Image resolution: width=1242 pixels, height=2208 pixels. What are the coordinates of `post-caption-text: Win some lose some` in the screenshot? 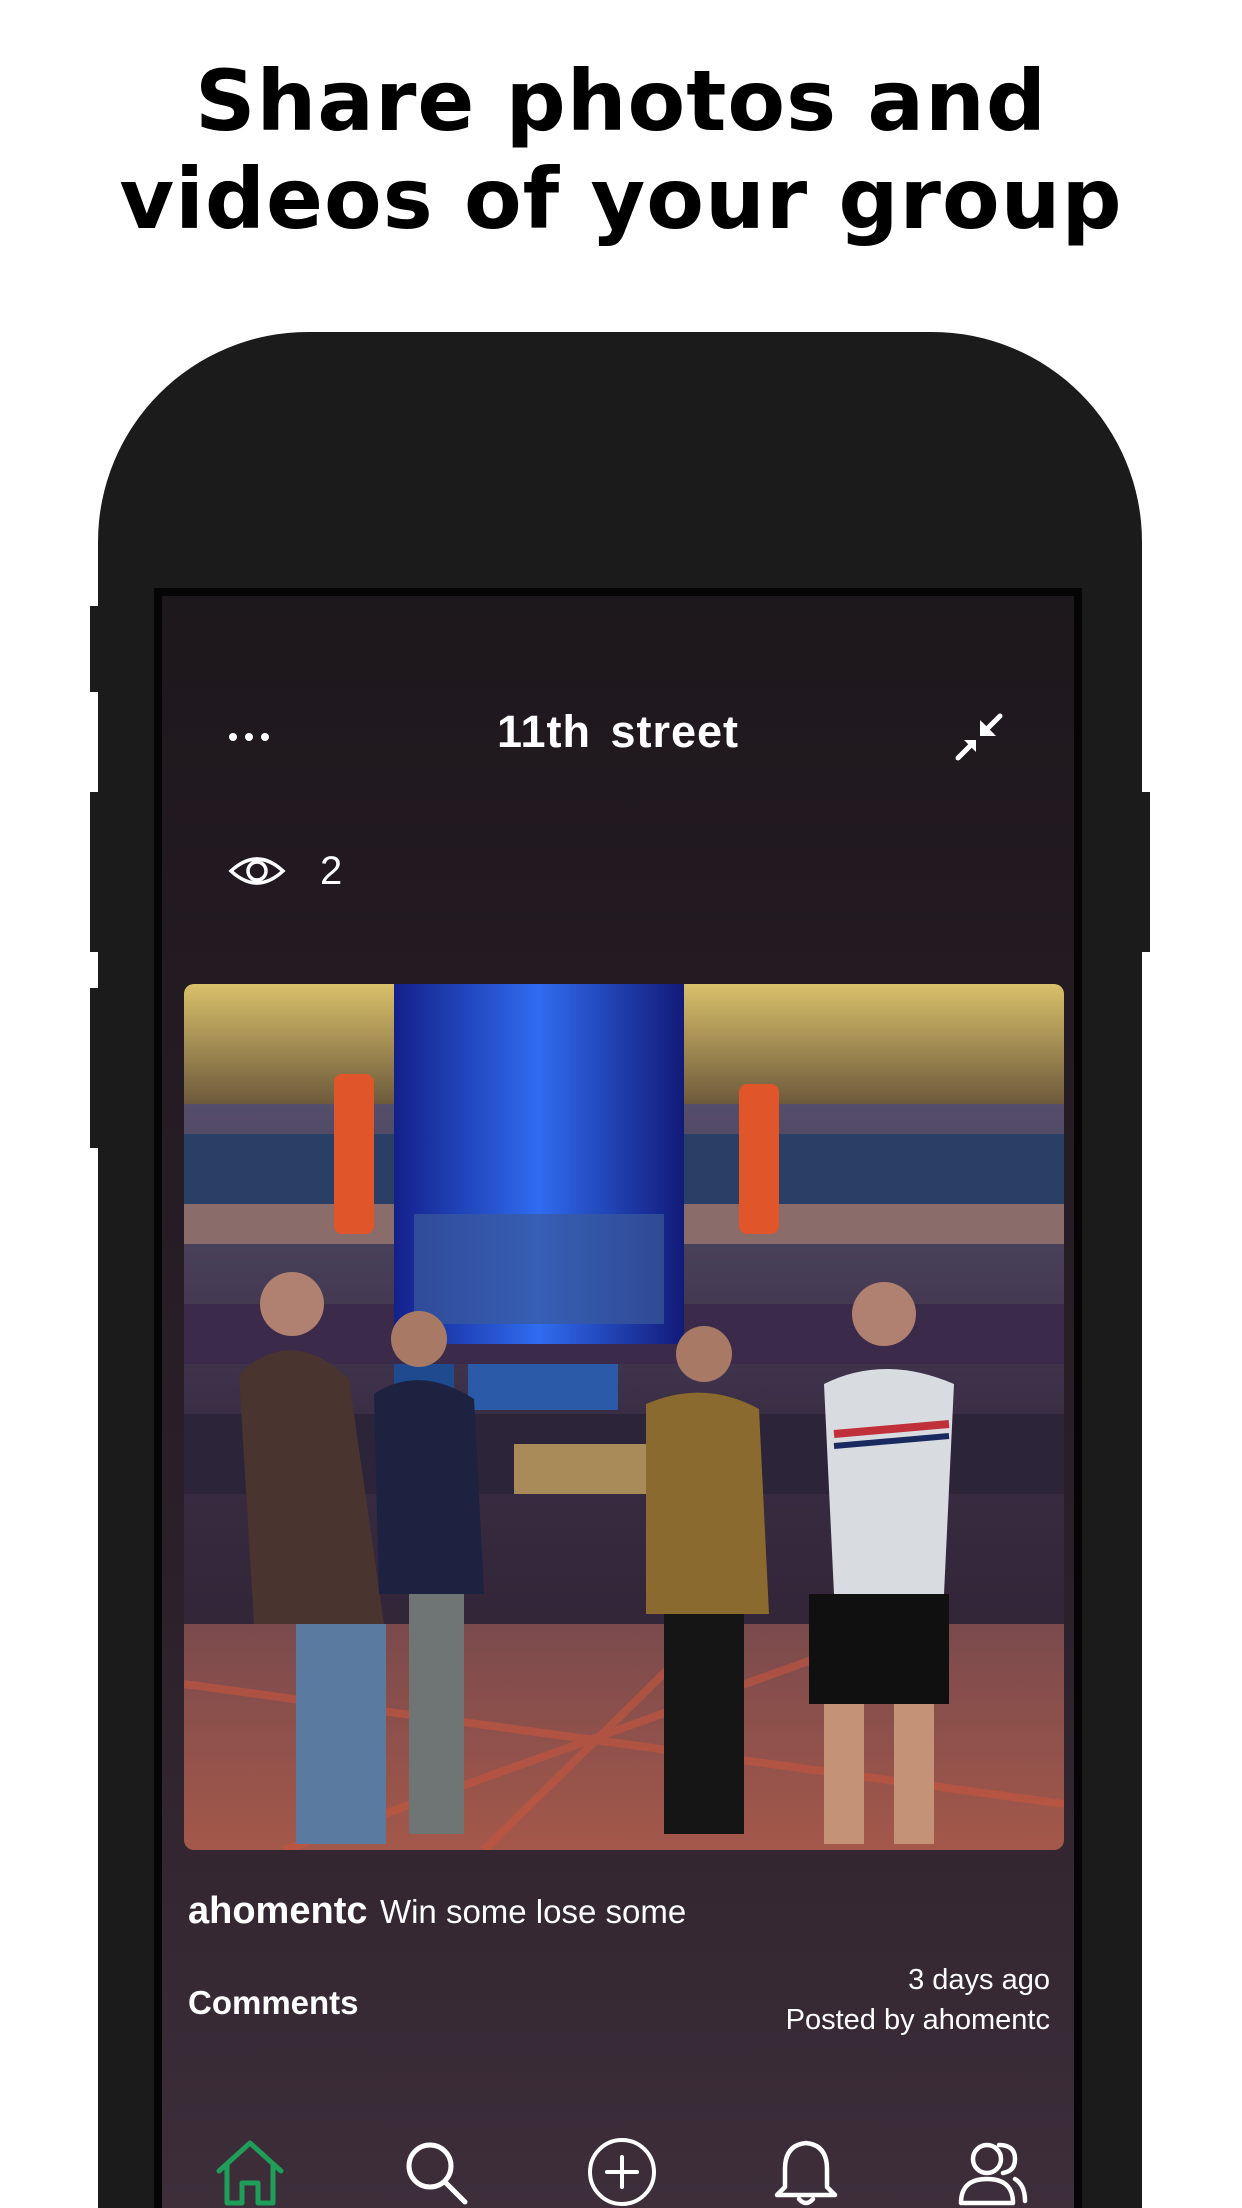 It's located at (533, 1911).